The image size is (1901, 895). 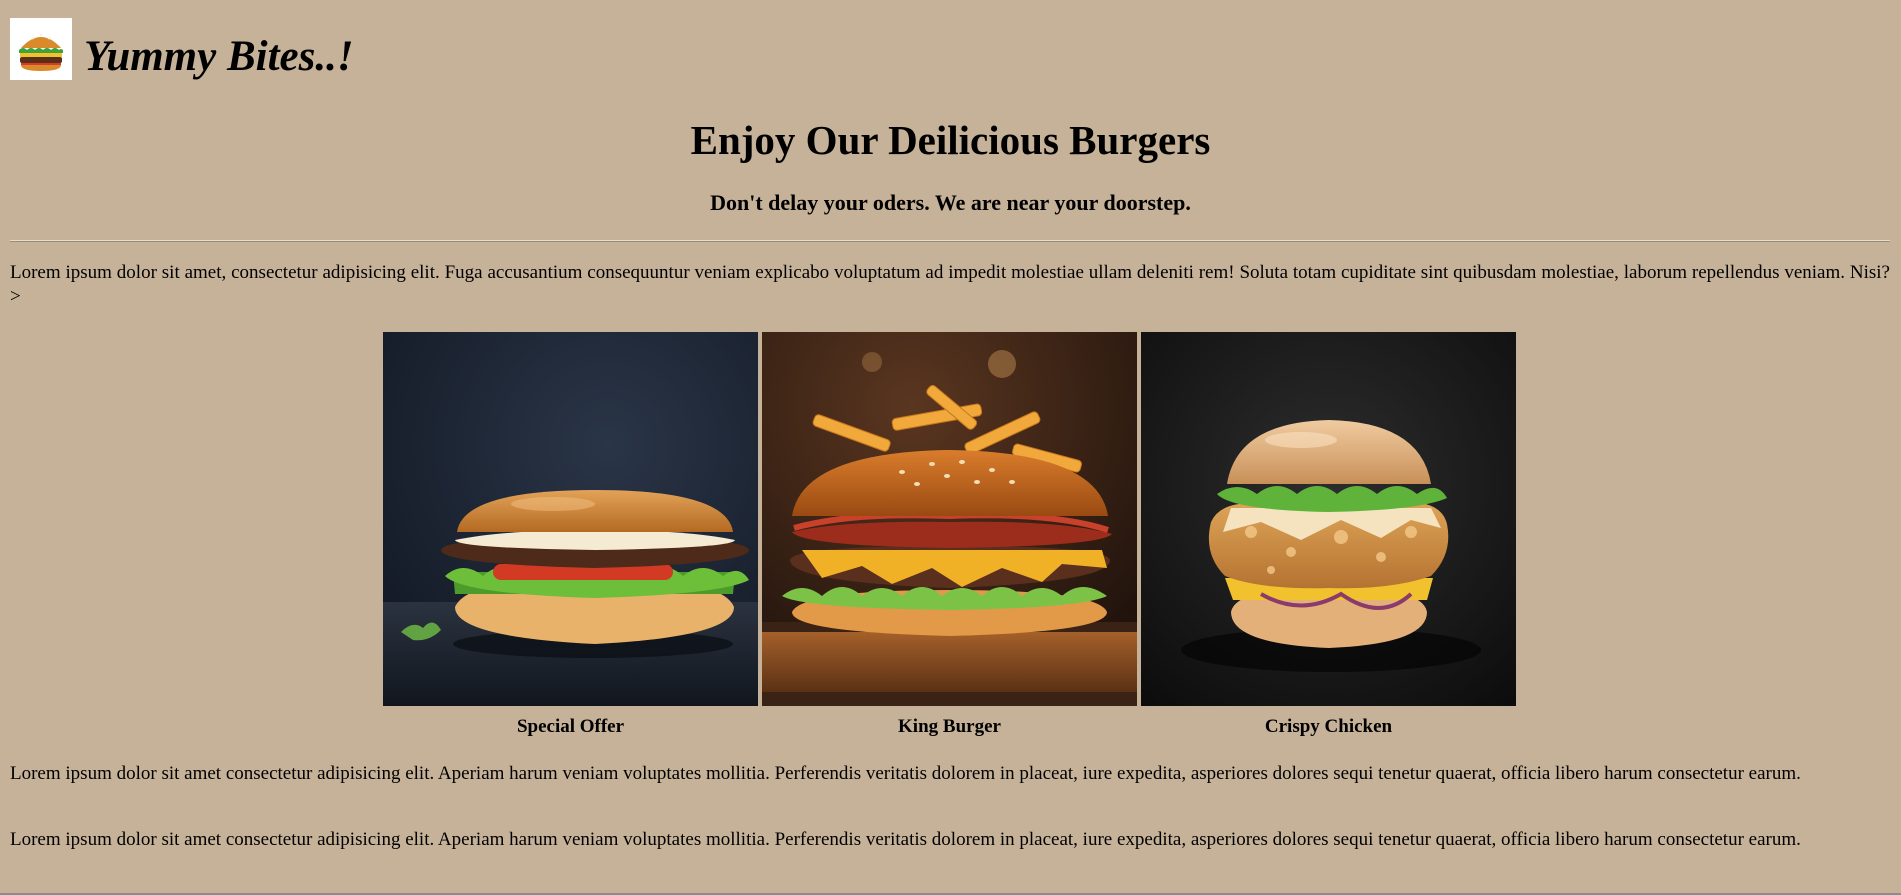 What do you see at coordinates (1328, 726) in the screenshot?
I see `card-caption: Crispy Chicken` at bounding box center [1328, 726].